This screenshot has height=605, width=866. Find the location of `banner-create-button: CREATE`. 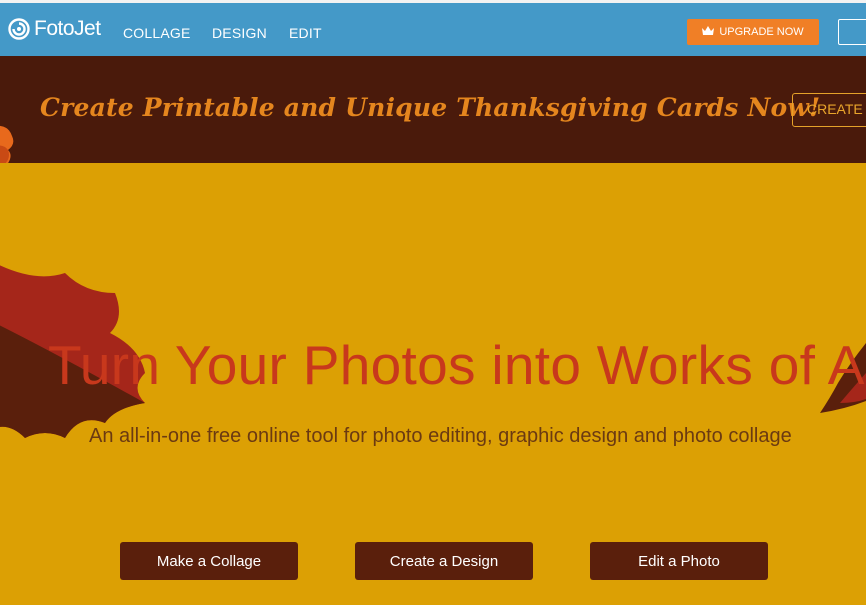

banner-create-button: CREATE is located at coordinates (829, 110).